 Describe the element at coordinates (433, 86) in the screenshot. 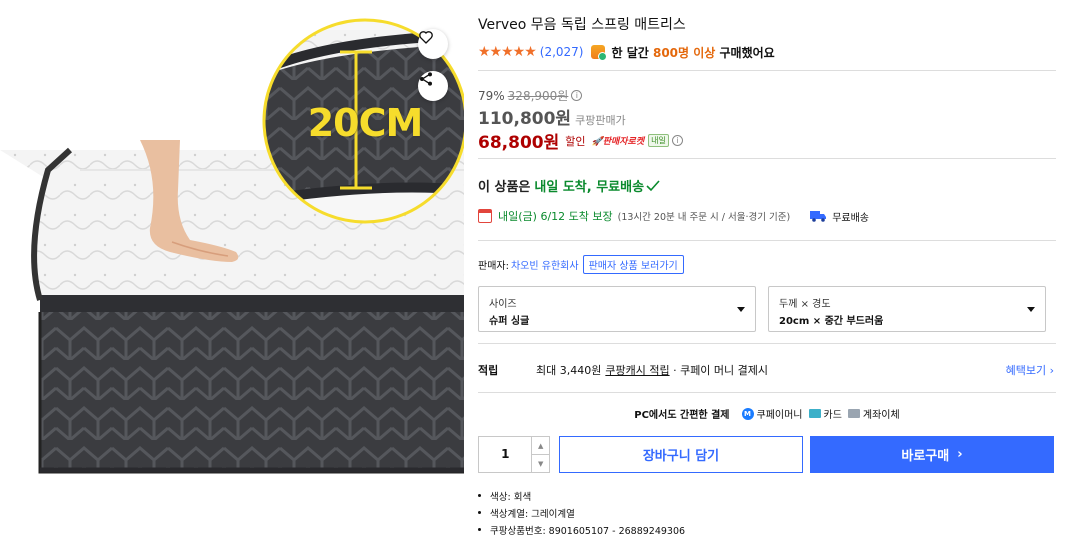

I see `share-button` at that location.